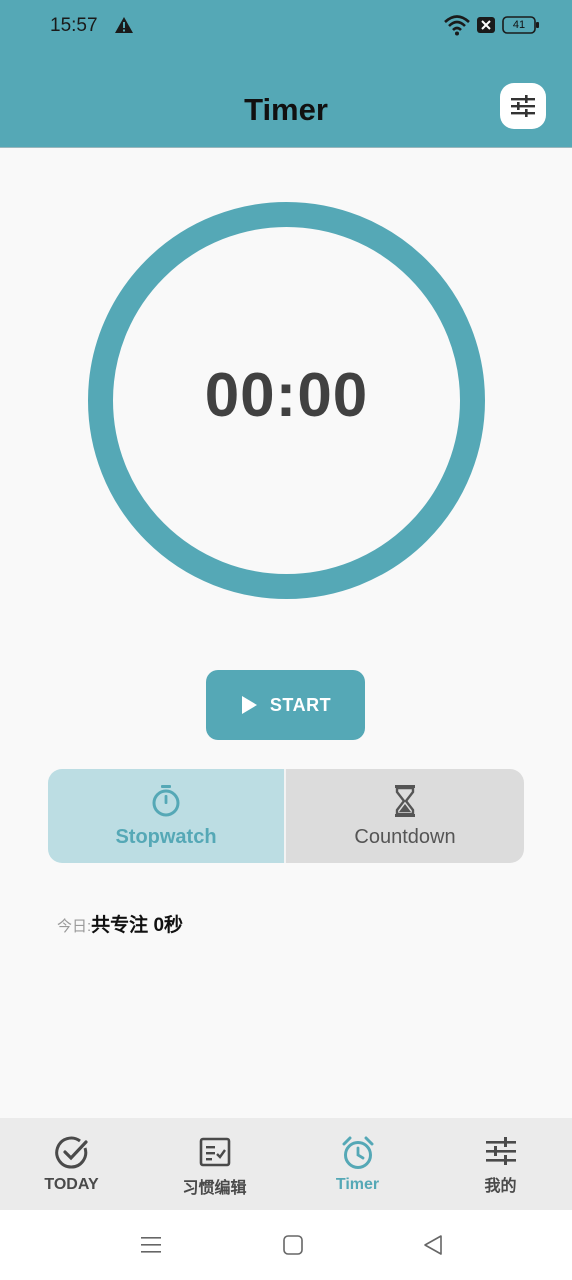  I want to click on mode-toggle: Stopwatch Countdown, so click(286, 816).